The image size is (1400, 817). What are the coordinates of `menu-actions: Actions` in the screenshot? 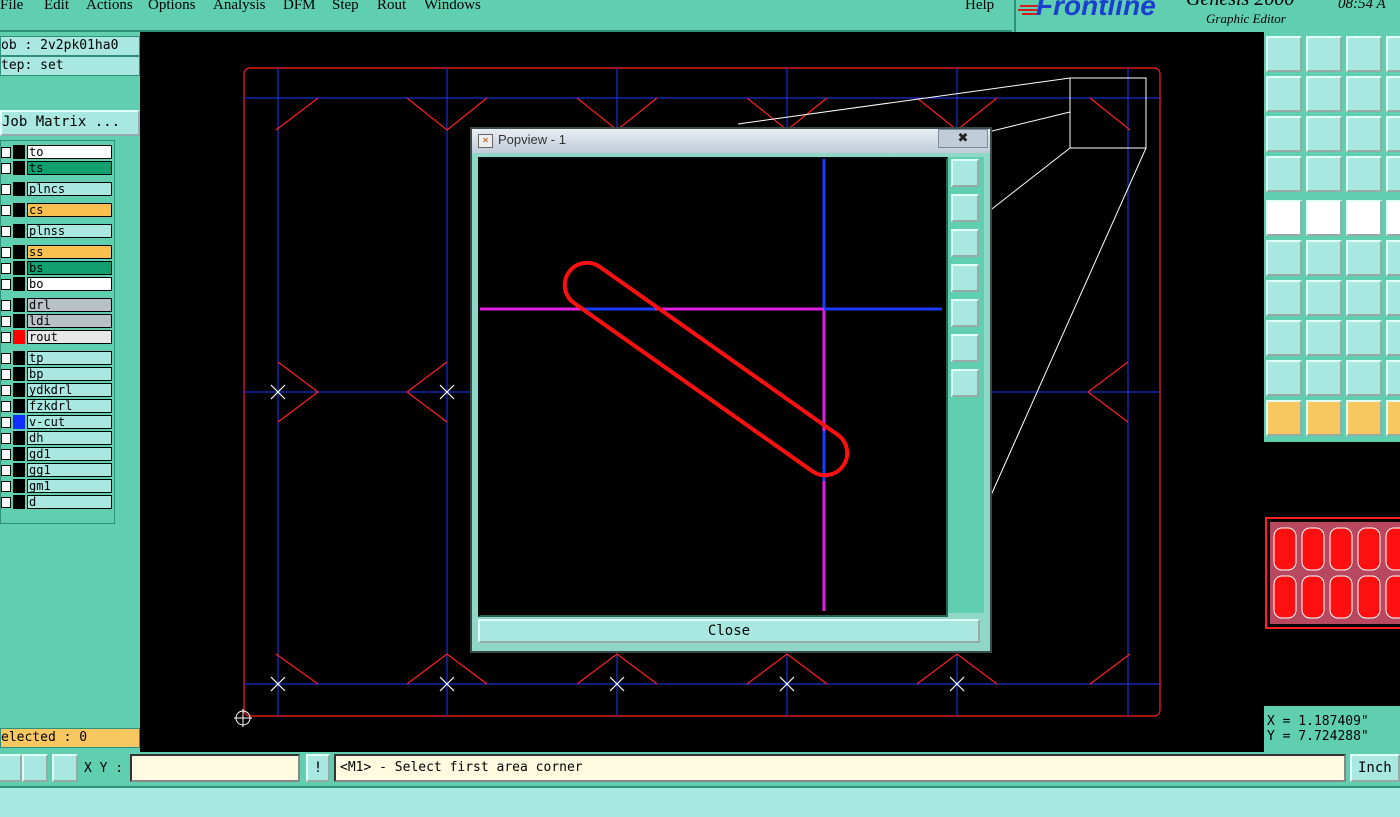 It's located at (109, 7).